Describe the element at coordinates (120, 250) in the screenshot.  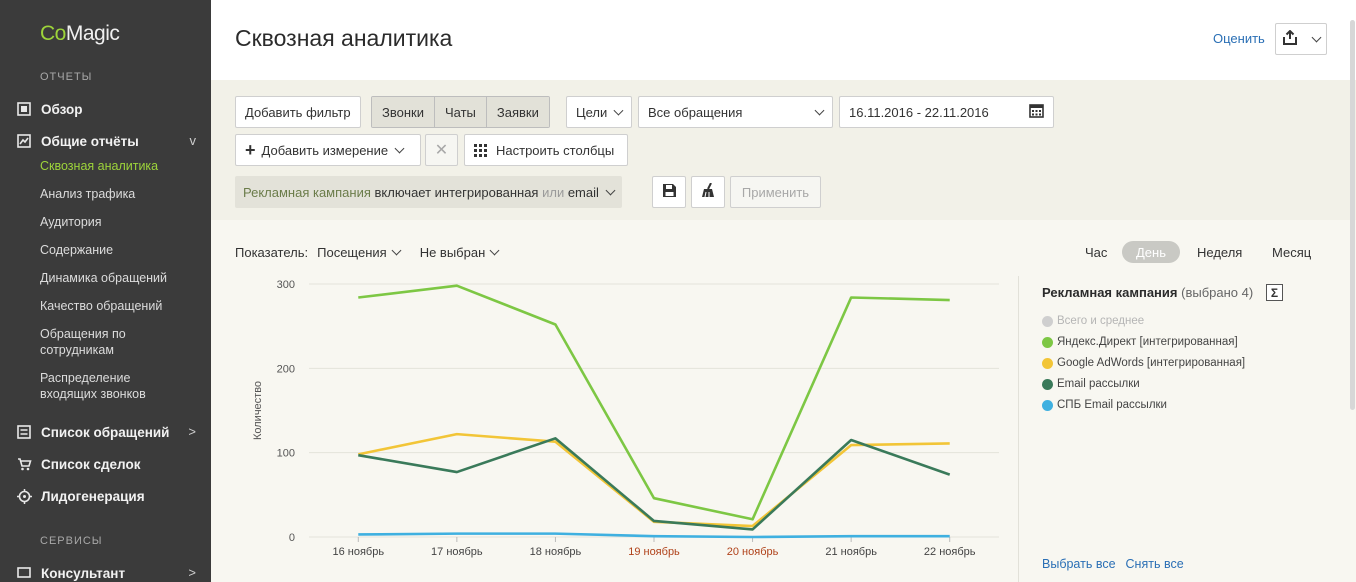
I see `sidebar-item-content: Содержание` at that location.